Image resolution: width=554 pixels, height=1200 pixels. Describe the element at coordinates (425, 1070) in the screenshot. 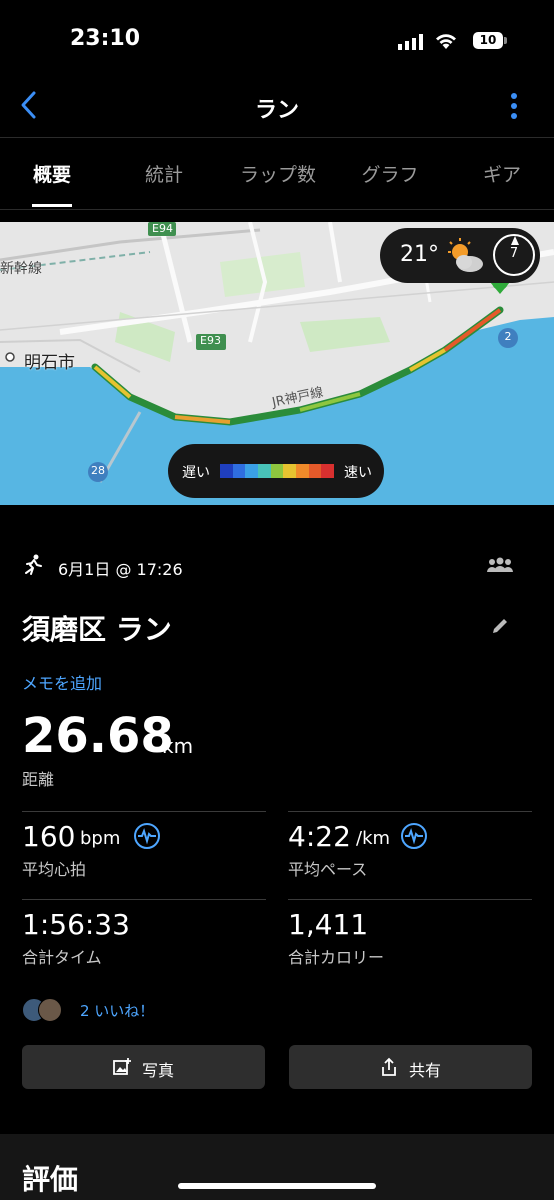

I see `share-button-label: 共有` at that location.